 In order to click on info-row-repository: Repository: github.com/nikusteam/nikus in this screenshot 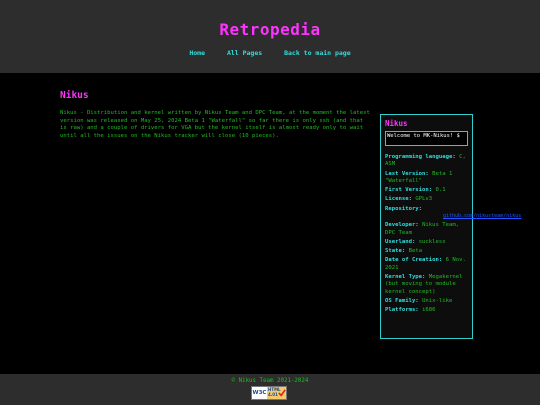, I will do `click(453, 213)`.